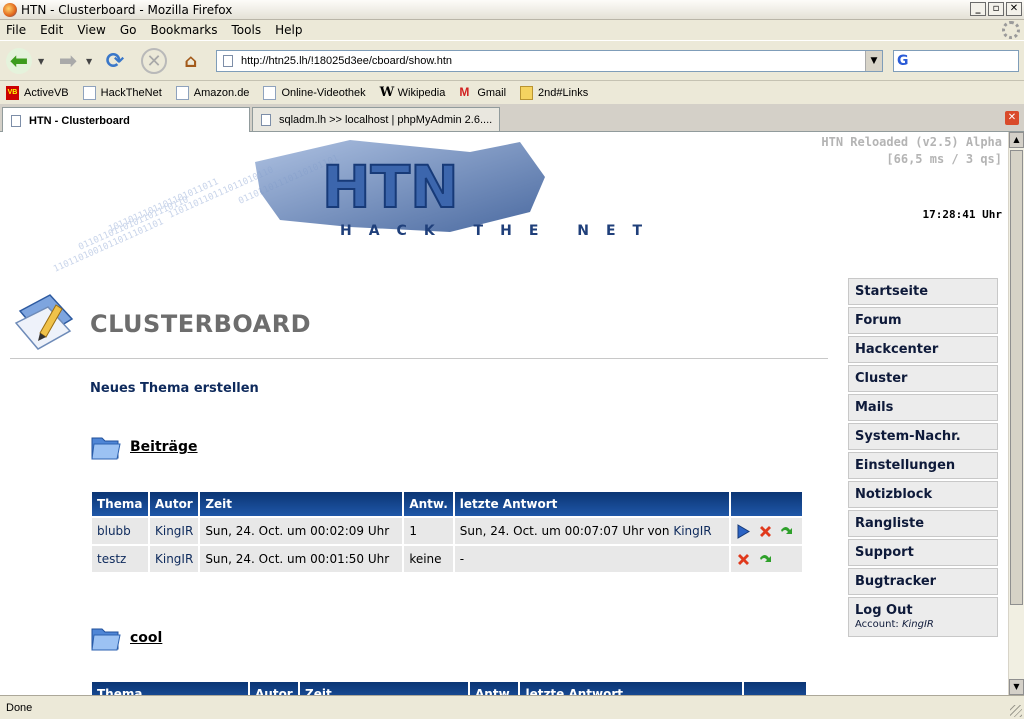 The height and width of the screenshot is (719, 1024). Describe the element at coordinates (512, 707) in the screenshot. I see `status-bar: Done` at that location.